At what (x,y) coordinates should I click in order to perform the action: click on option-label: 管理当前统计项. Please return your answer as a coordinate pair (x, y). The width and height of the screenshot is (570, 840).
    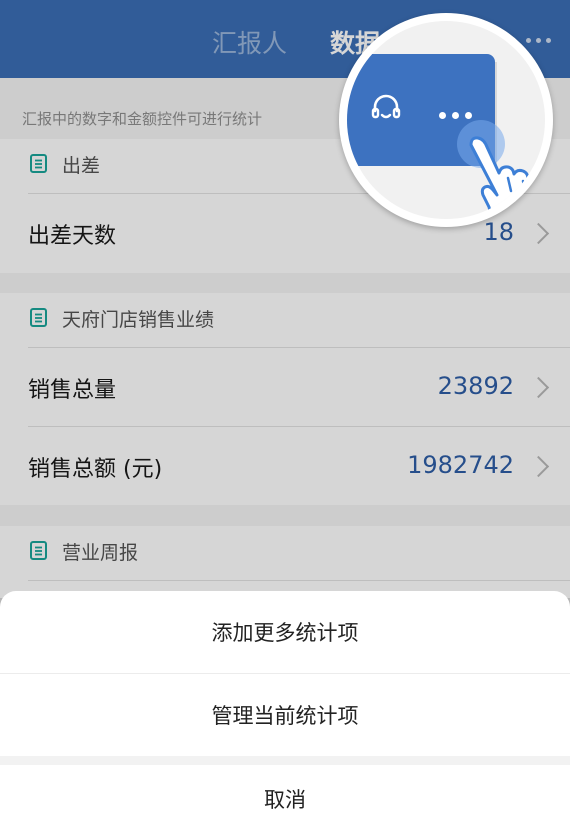
    Looking at the image, I should click on (285, 716).